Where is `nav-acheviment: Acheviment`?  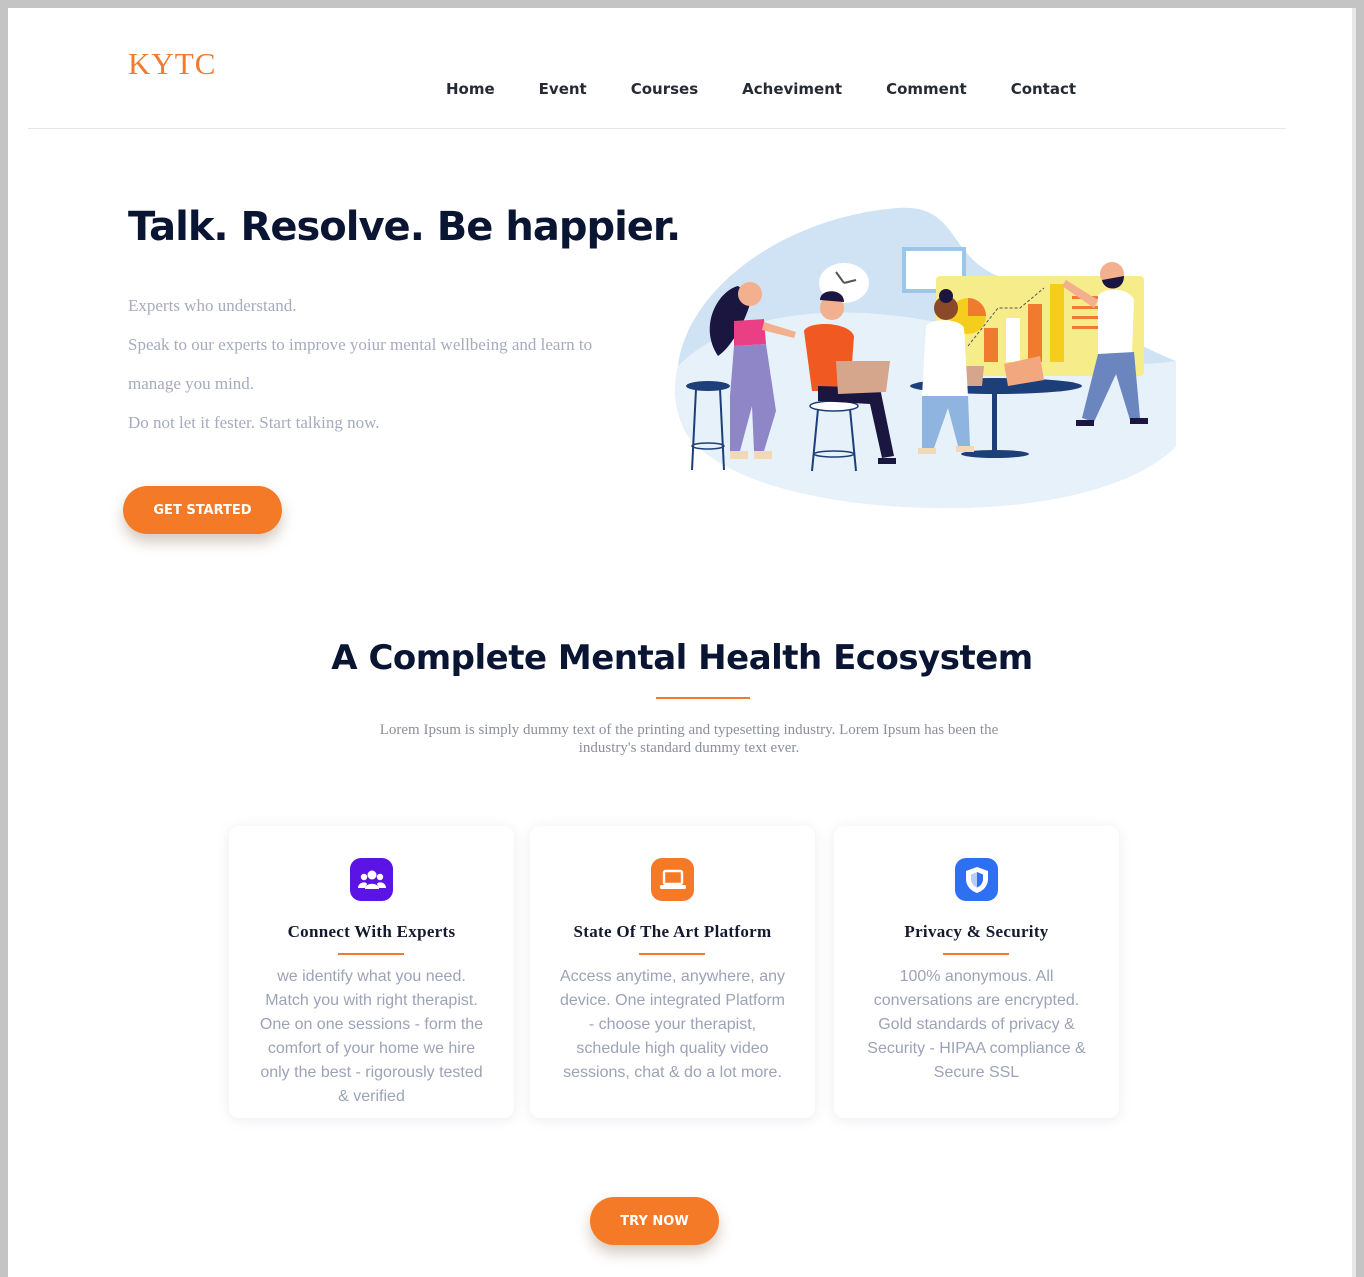
nav-acheviment: Acheviment is located at coordinates (792, 89).